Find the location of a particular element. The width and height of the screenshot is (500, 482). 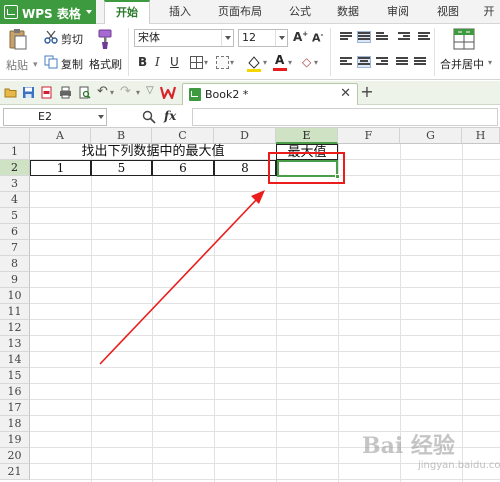

row-header-17: 17 is located at coordinates (15, 408).